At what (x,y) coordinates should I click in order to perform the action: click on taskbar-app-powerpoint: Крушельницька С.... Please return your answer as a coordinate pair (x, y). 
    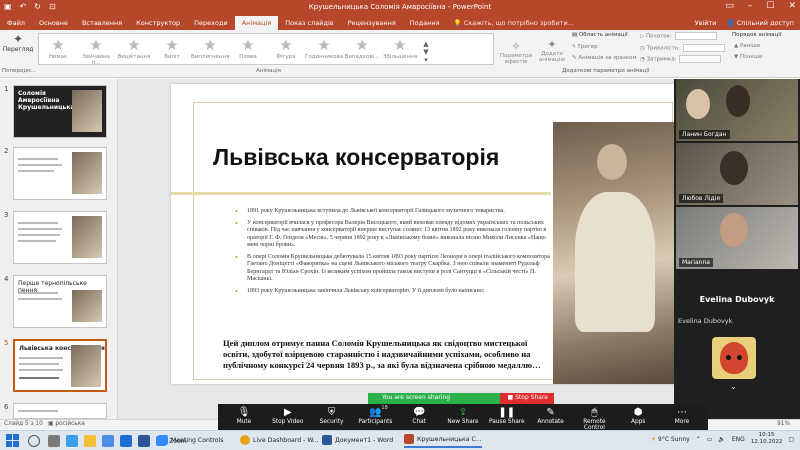
    Looking at the image, I should click on (443, 440).